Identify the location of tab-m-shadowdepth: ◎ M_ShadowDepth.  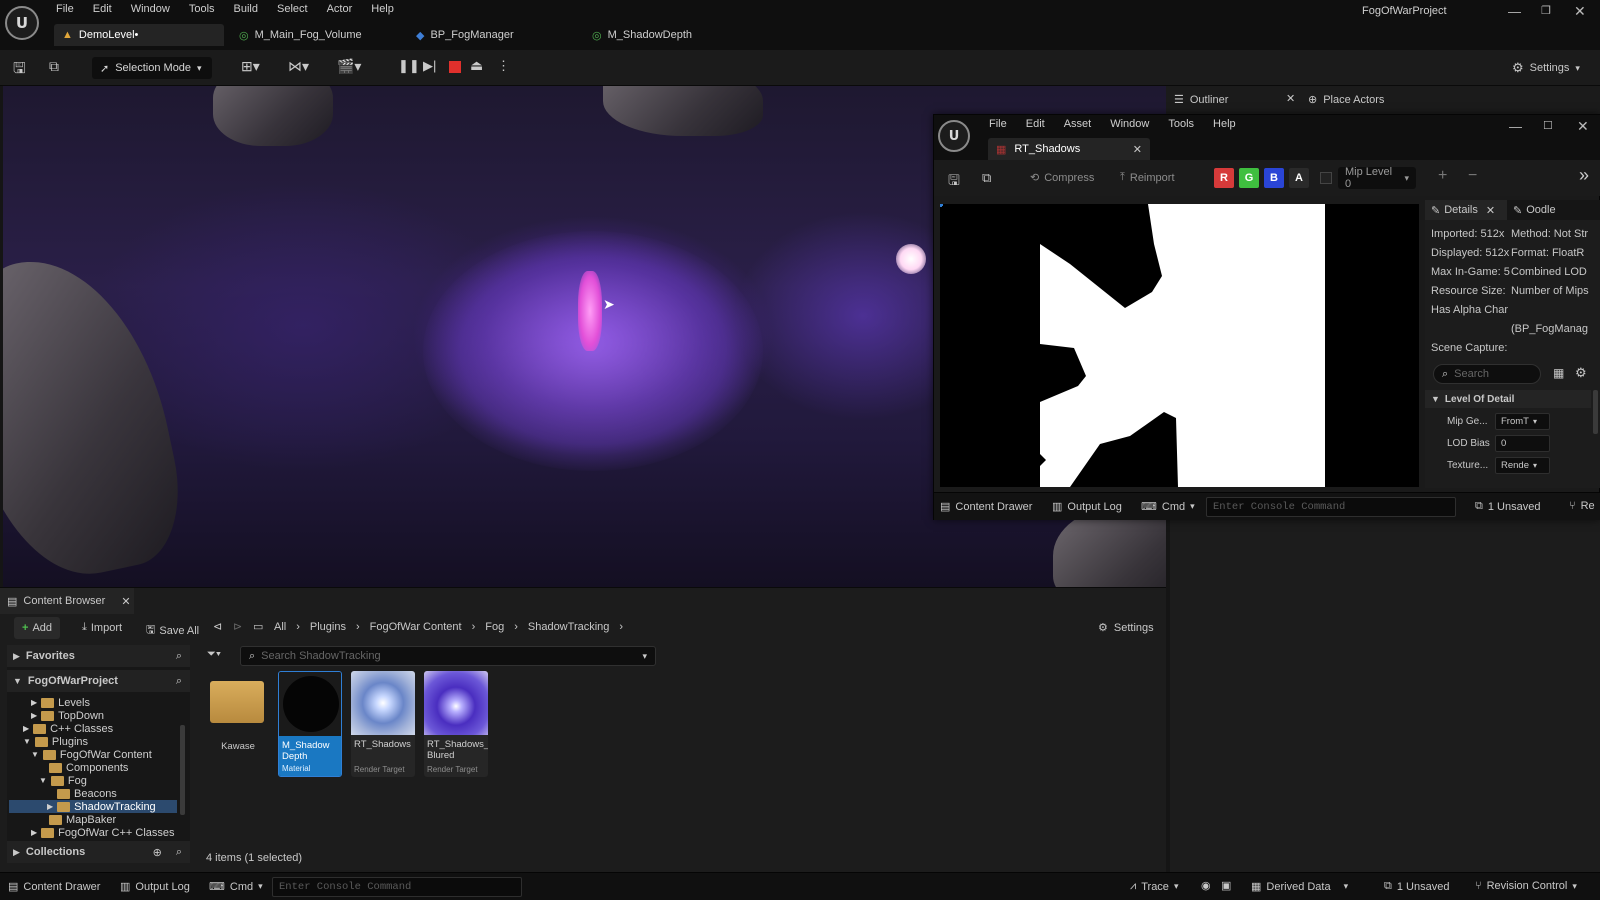
(669, 35).